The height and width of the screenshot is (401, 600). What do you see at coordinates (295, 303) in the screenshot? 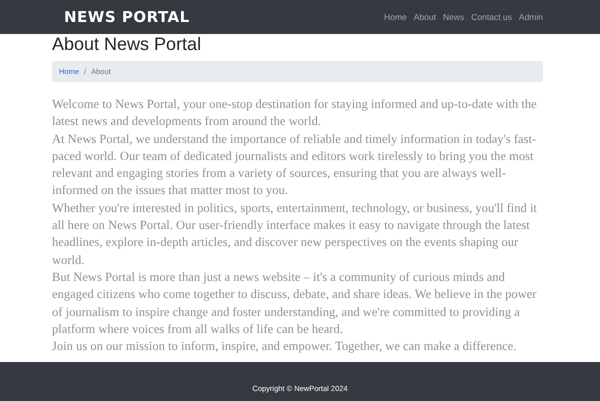
I see `paragraph: But News Portal is more than just a news website – it's a community of curious minds and engaged citizens who come together to discuss, debate, and share ideas. We believe in the power of journalism to inspire change and foster understanding, and we're committed to providing a platform where voices from all walks of life can be heard.` at bounding box center [295, 303].